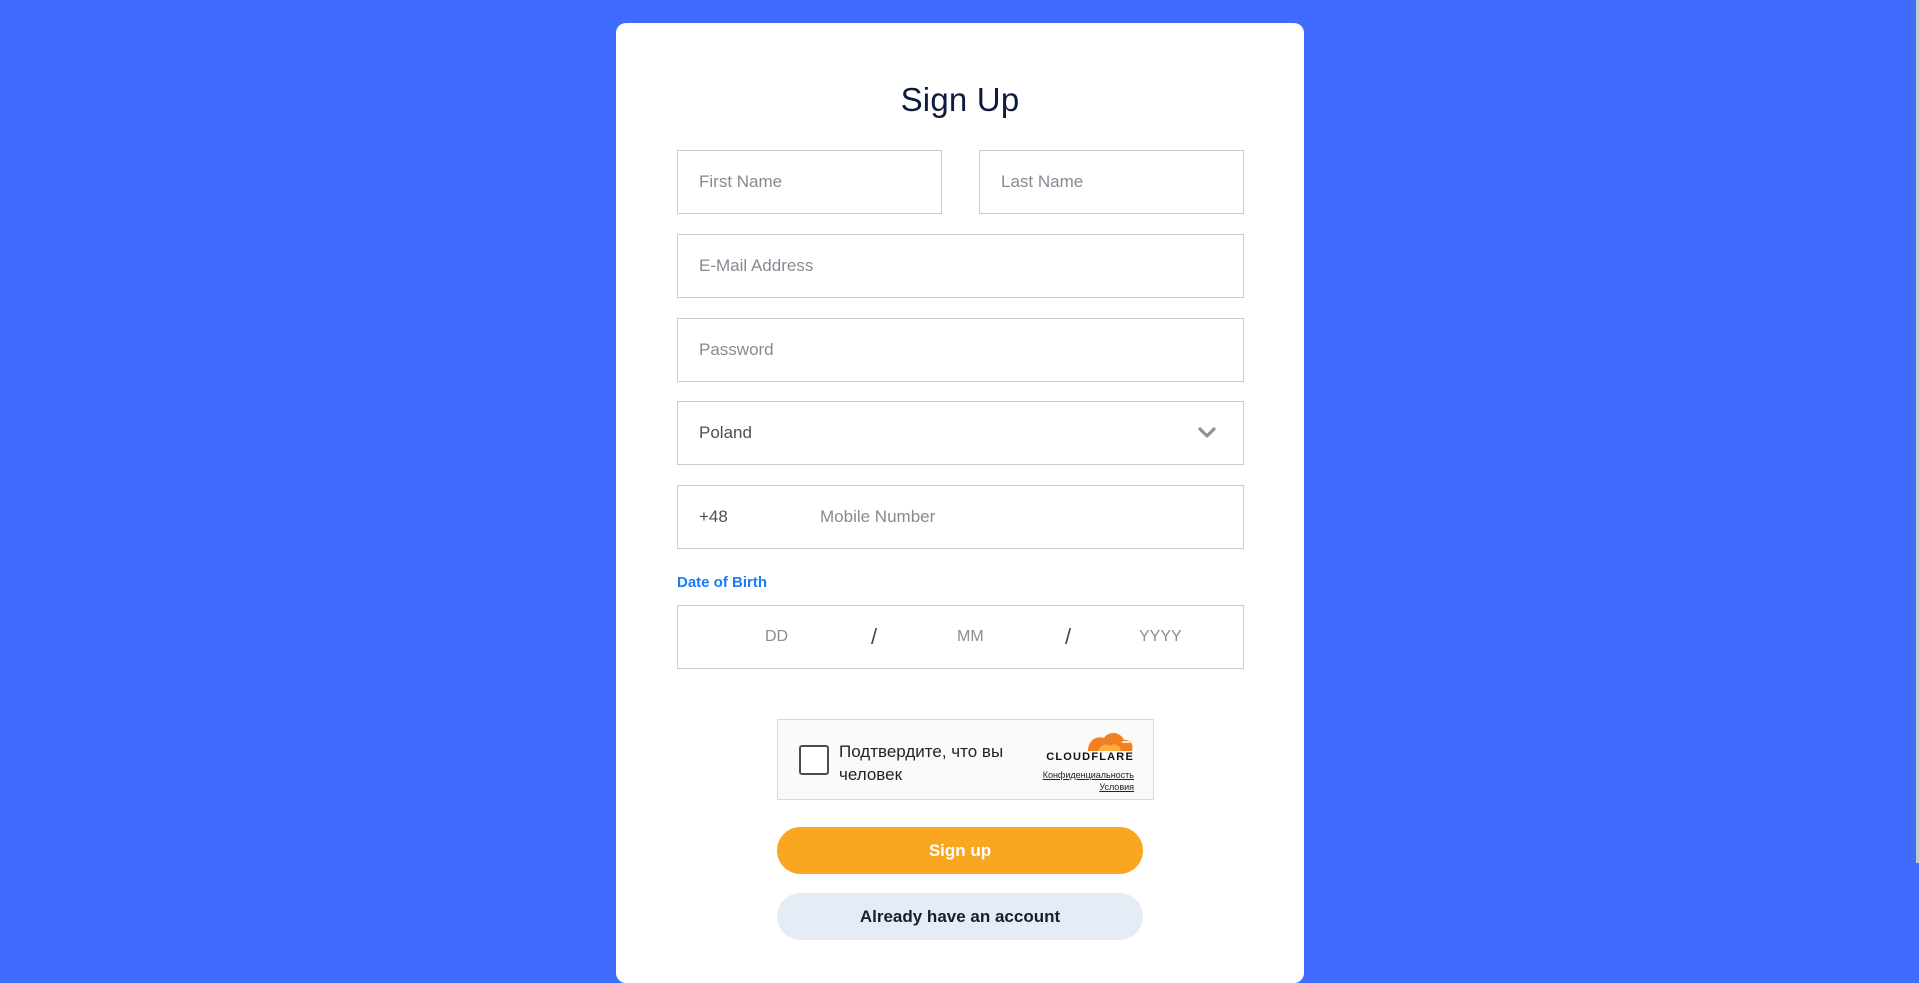 This screenshot has height=983, width=1919. I want to click on phone-field: +48 Mobile Number, so click(960, 517).